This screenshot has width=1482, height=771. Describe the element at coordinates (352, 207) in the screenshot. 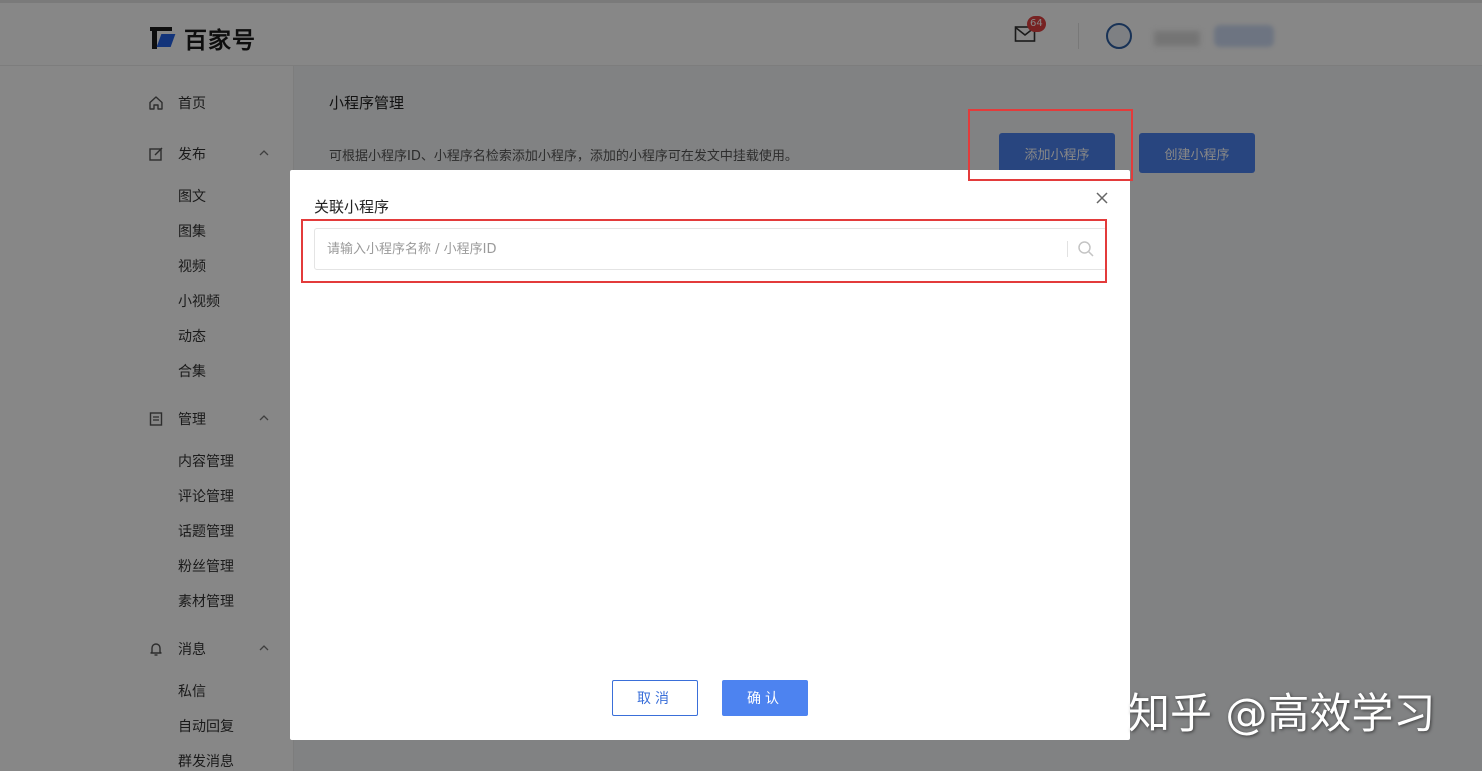

I see `dialog-title: 关联小程序` at that location.